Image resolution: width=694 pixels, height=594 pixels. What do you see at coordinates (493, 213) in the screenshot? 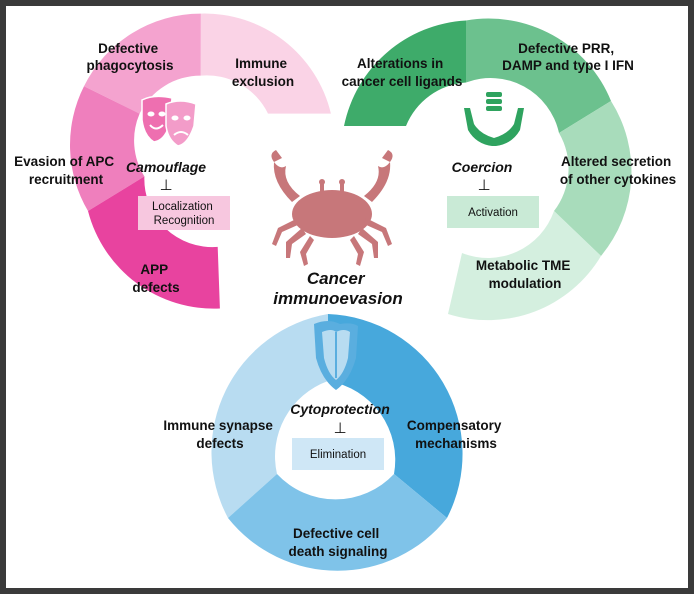
I see `coercion-box-label: Activation` at bounding box center [493, 213].